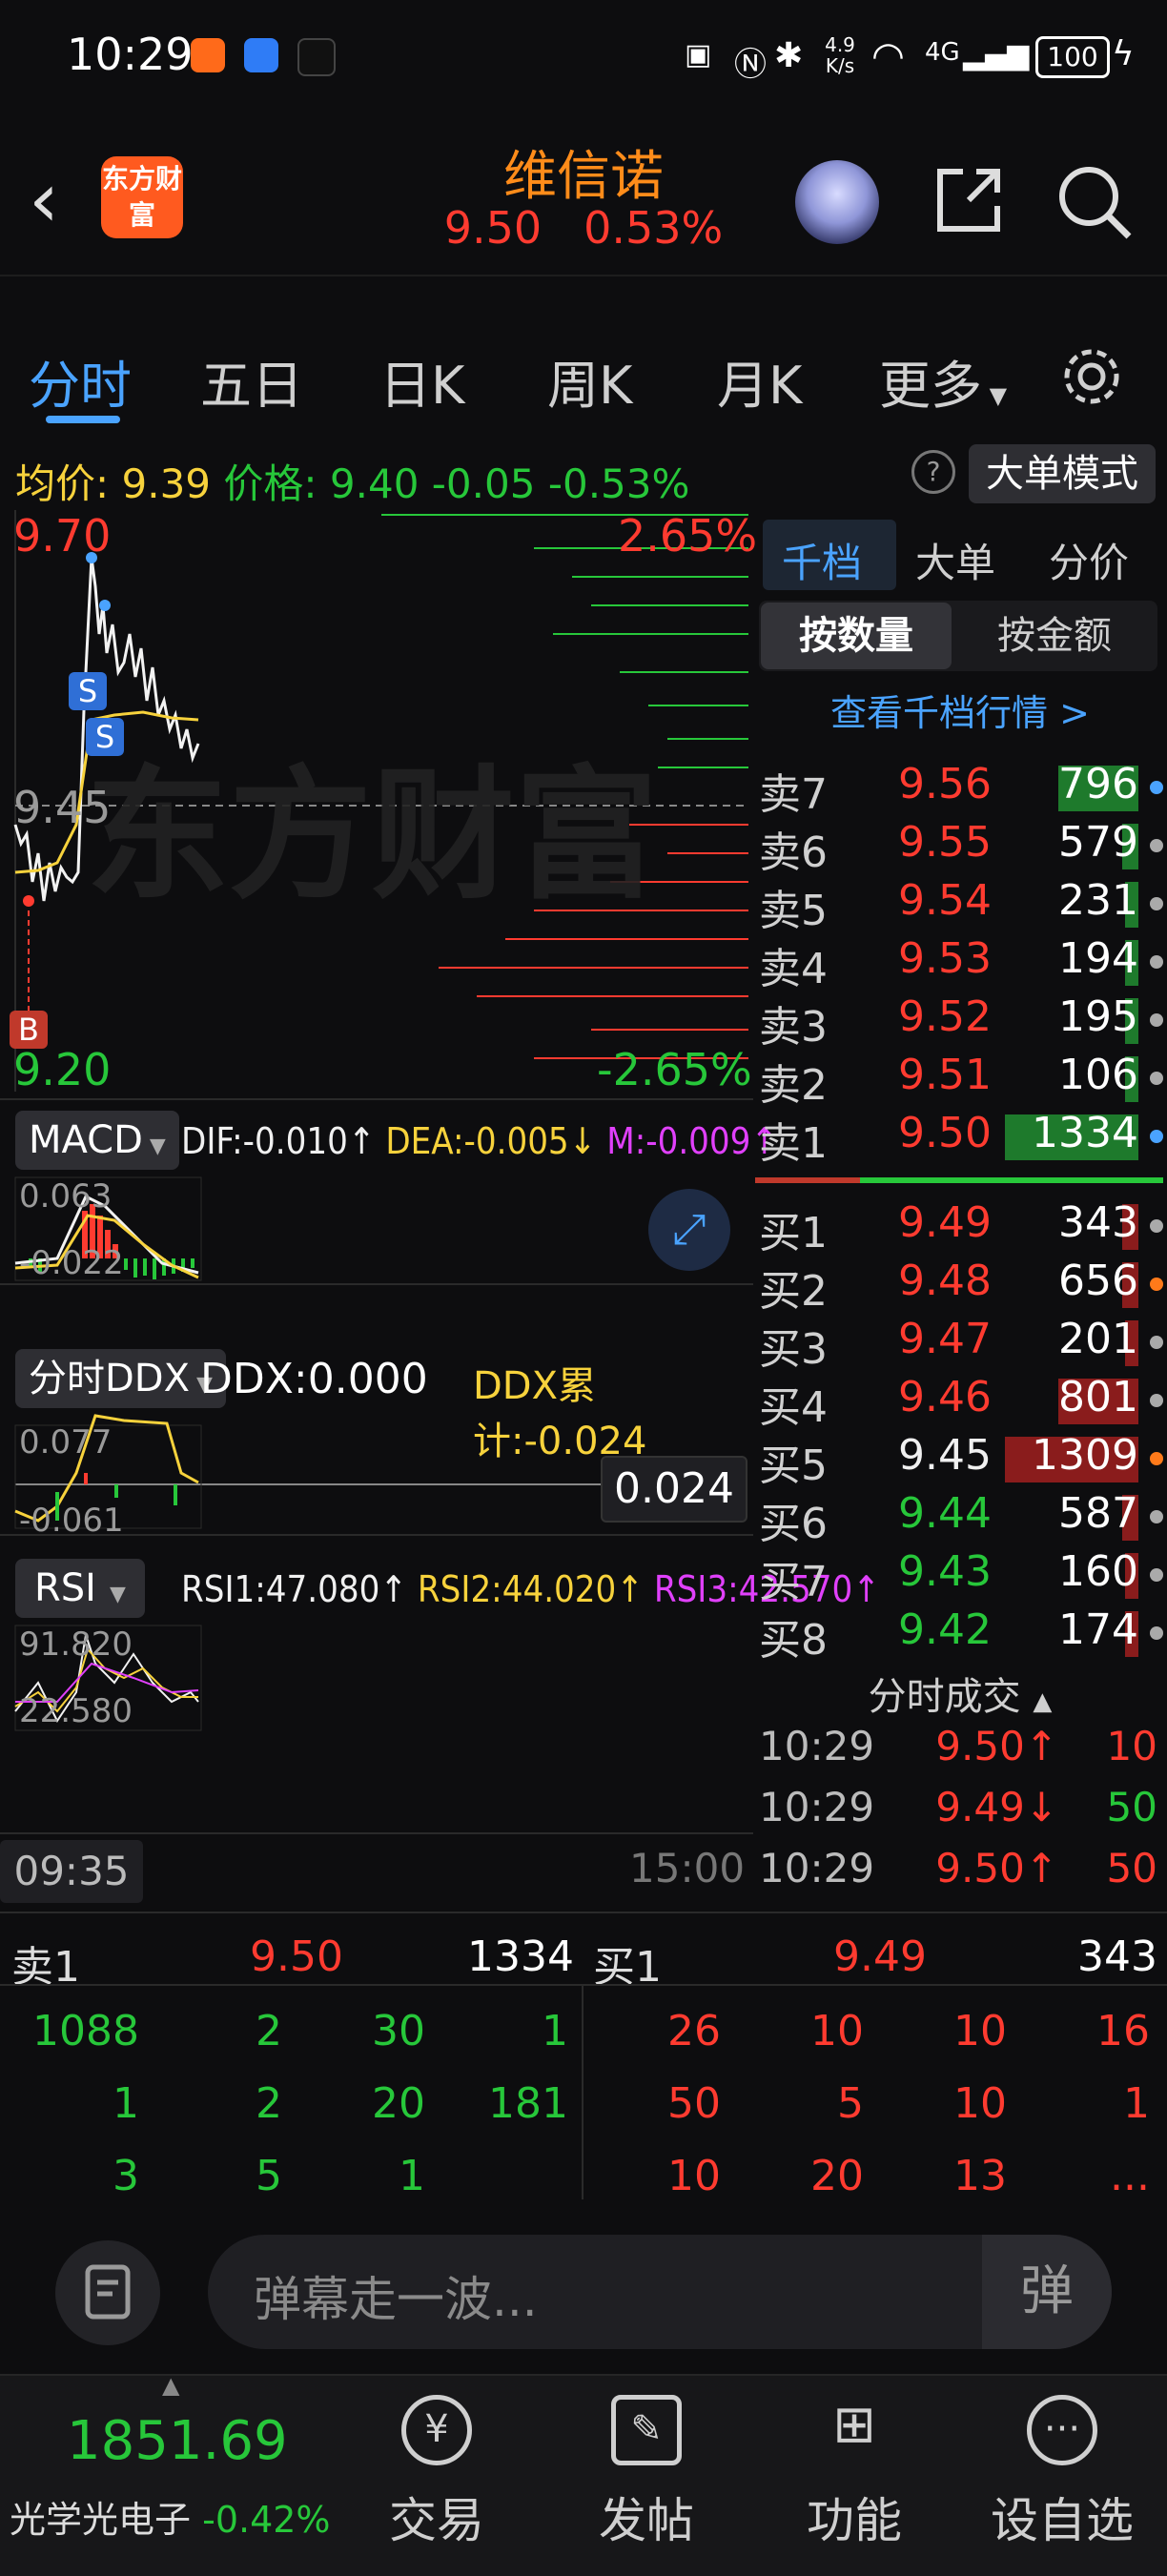 The width and height of the screenshot is (1167, 2576). Describe the element at coordinates (945, 1572) in the screenshot. I see `level-price: 9.43` at that location.